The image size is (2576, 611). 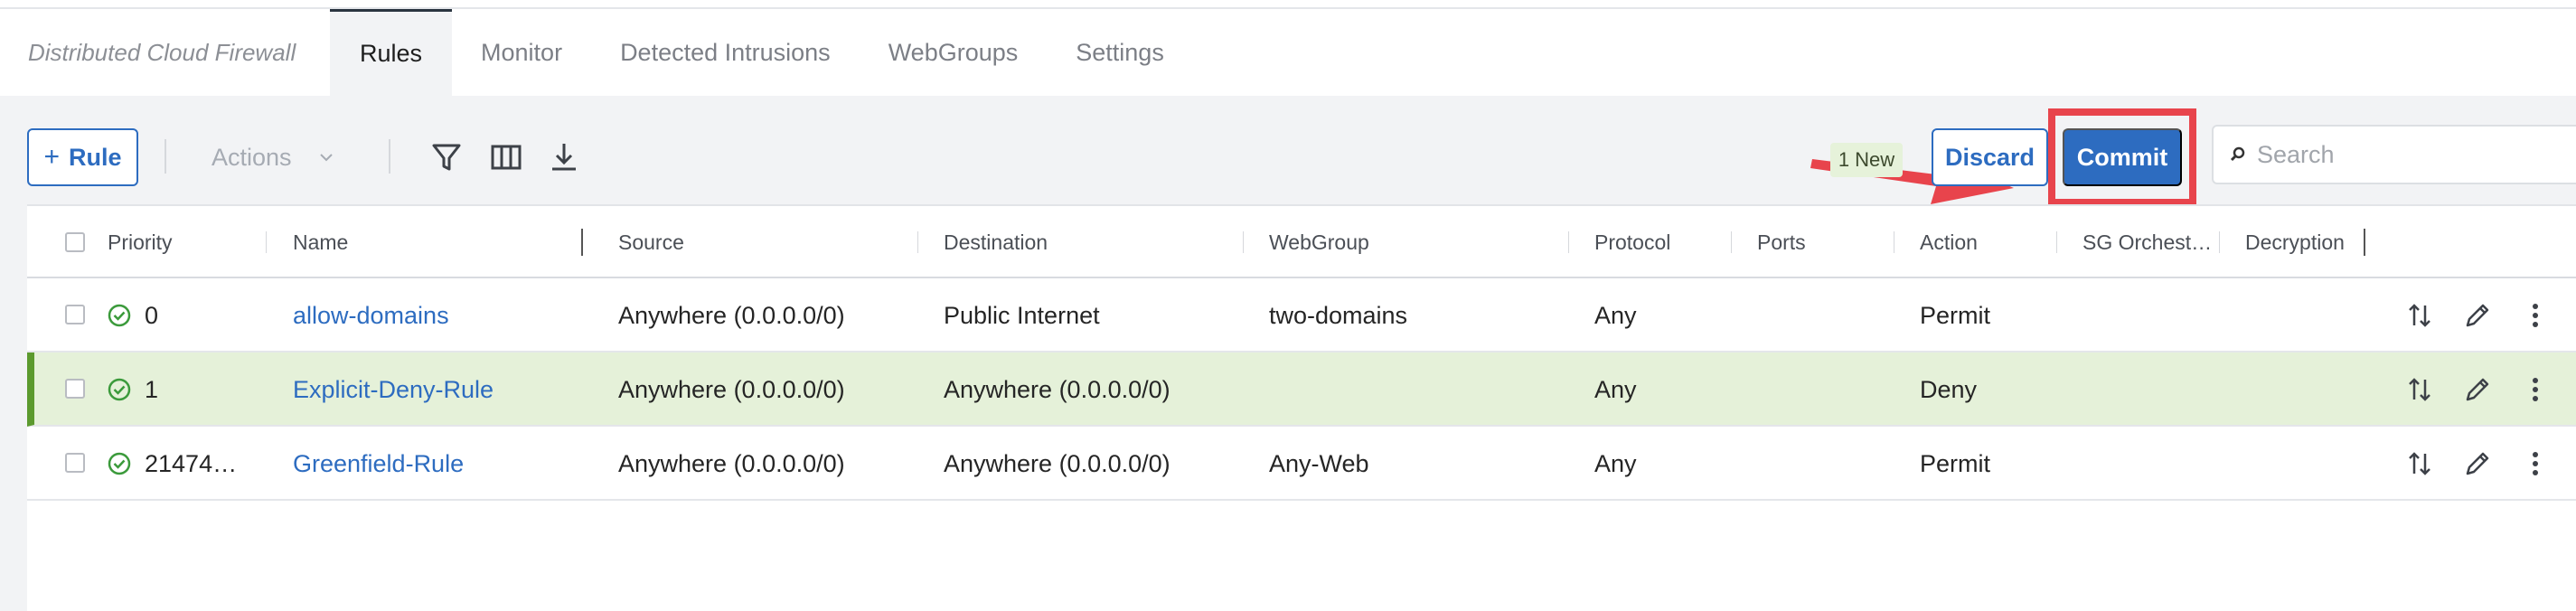 I want to click on column-header-decryption: Decryption, so click(x=2295, y=242).